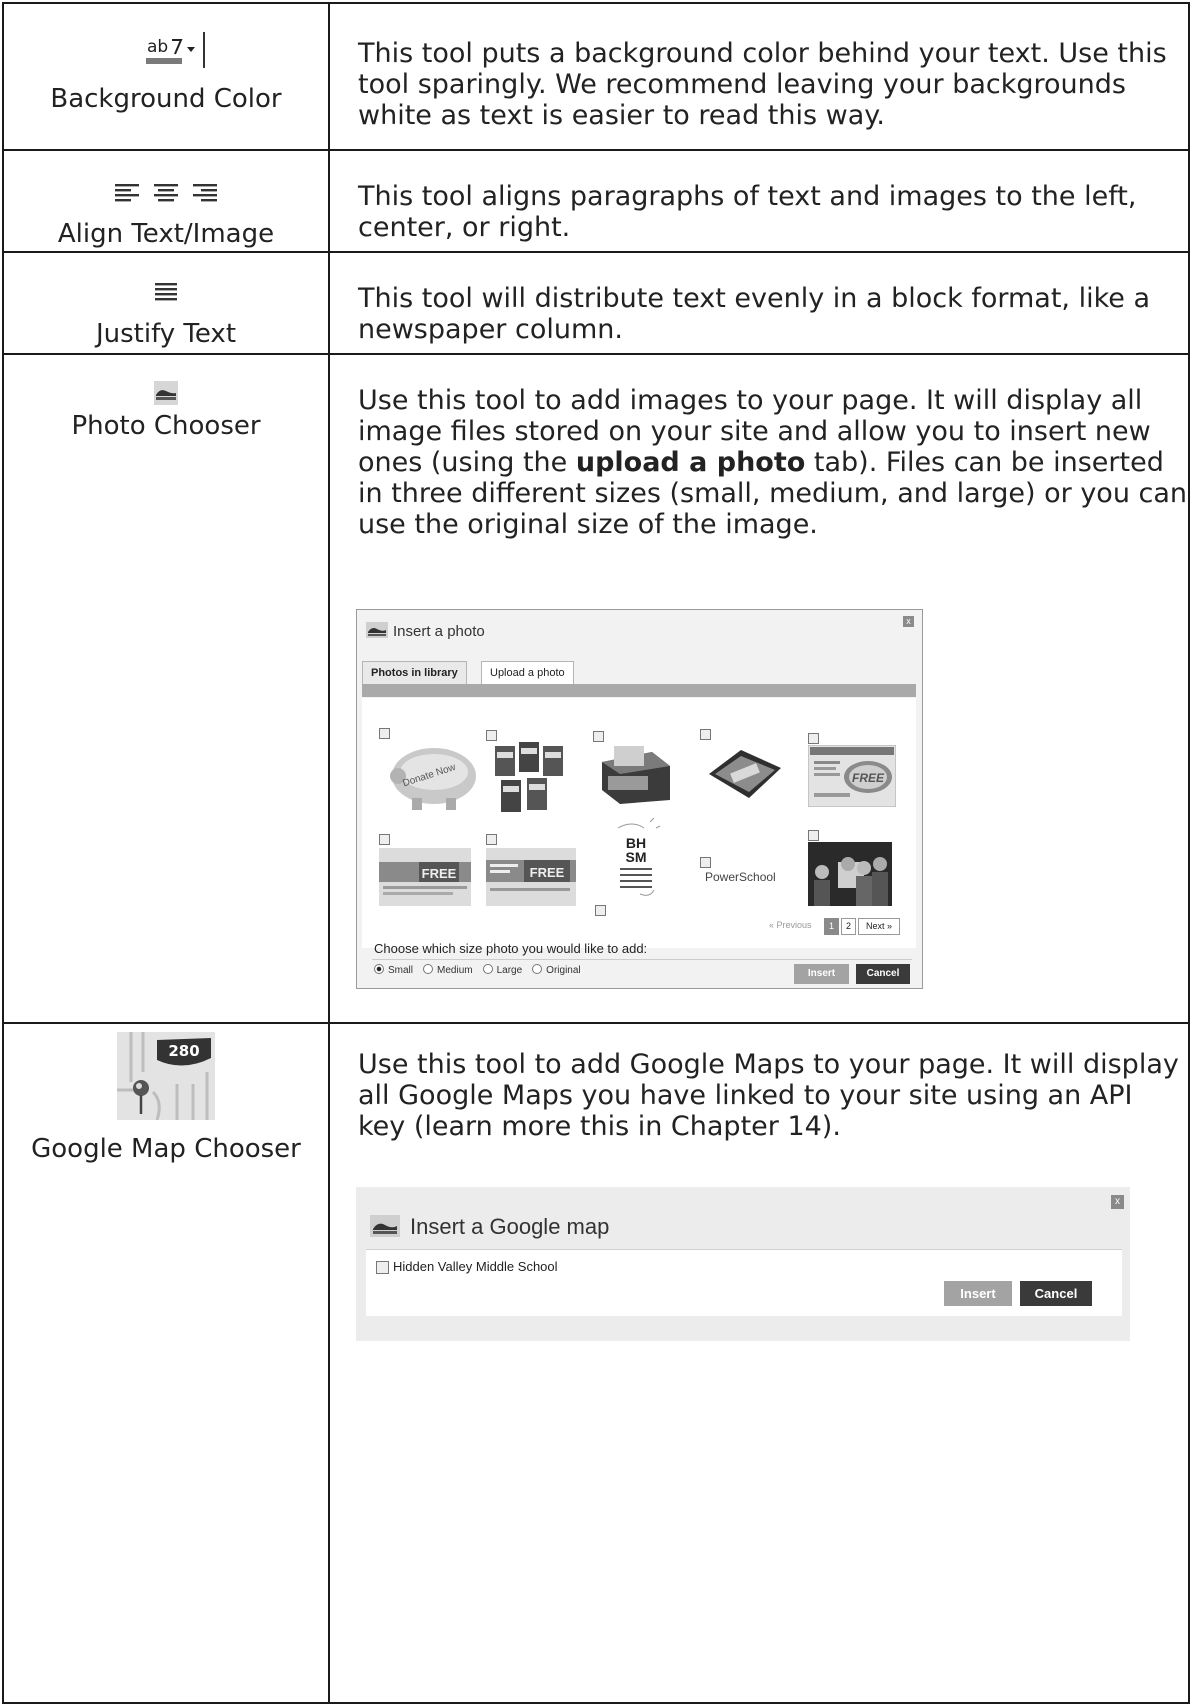  What do you see at coordinates (477, 970) in the screenshot?
I see `size-options: Small Medium Large Original` at bounding box center [477, 970].